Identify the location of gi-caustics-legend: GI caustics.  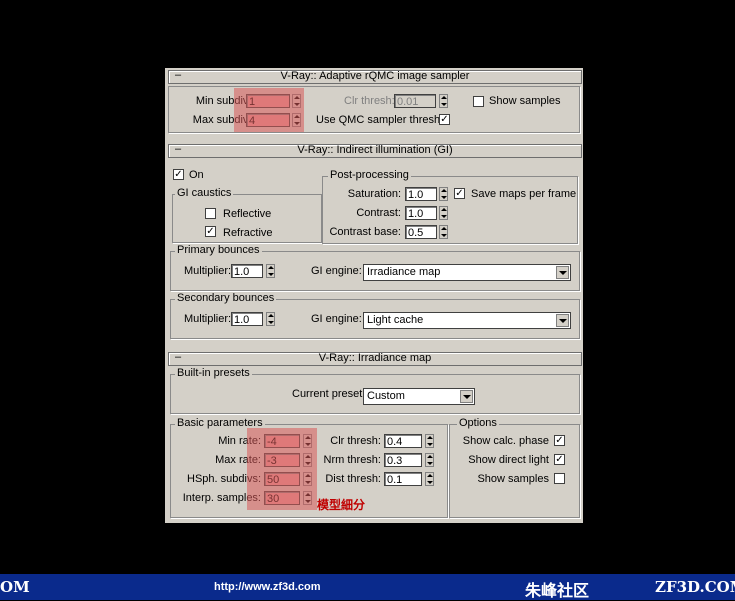
(204, 193).